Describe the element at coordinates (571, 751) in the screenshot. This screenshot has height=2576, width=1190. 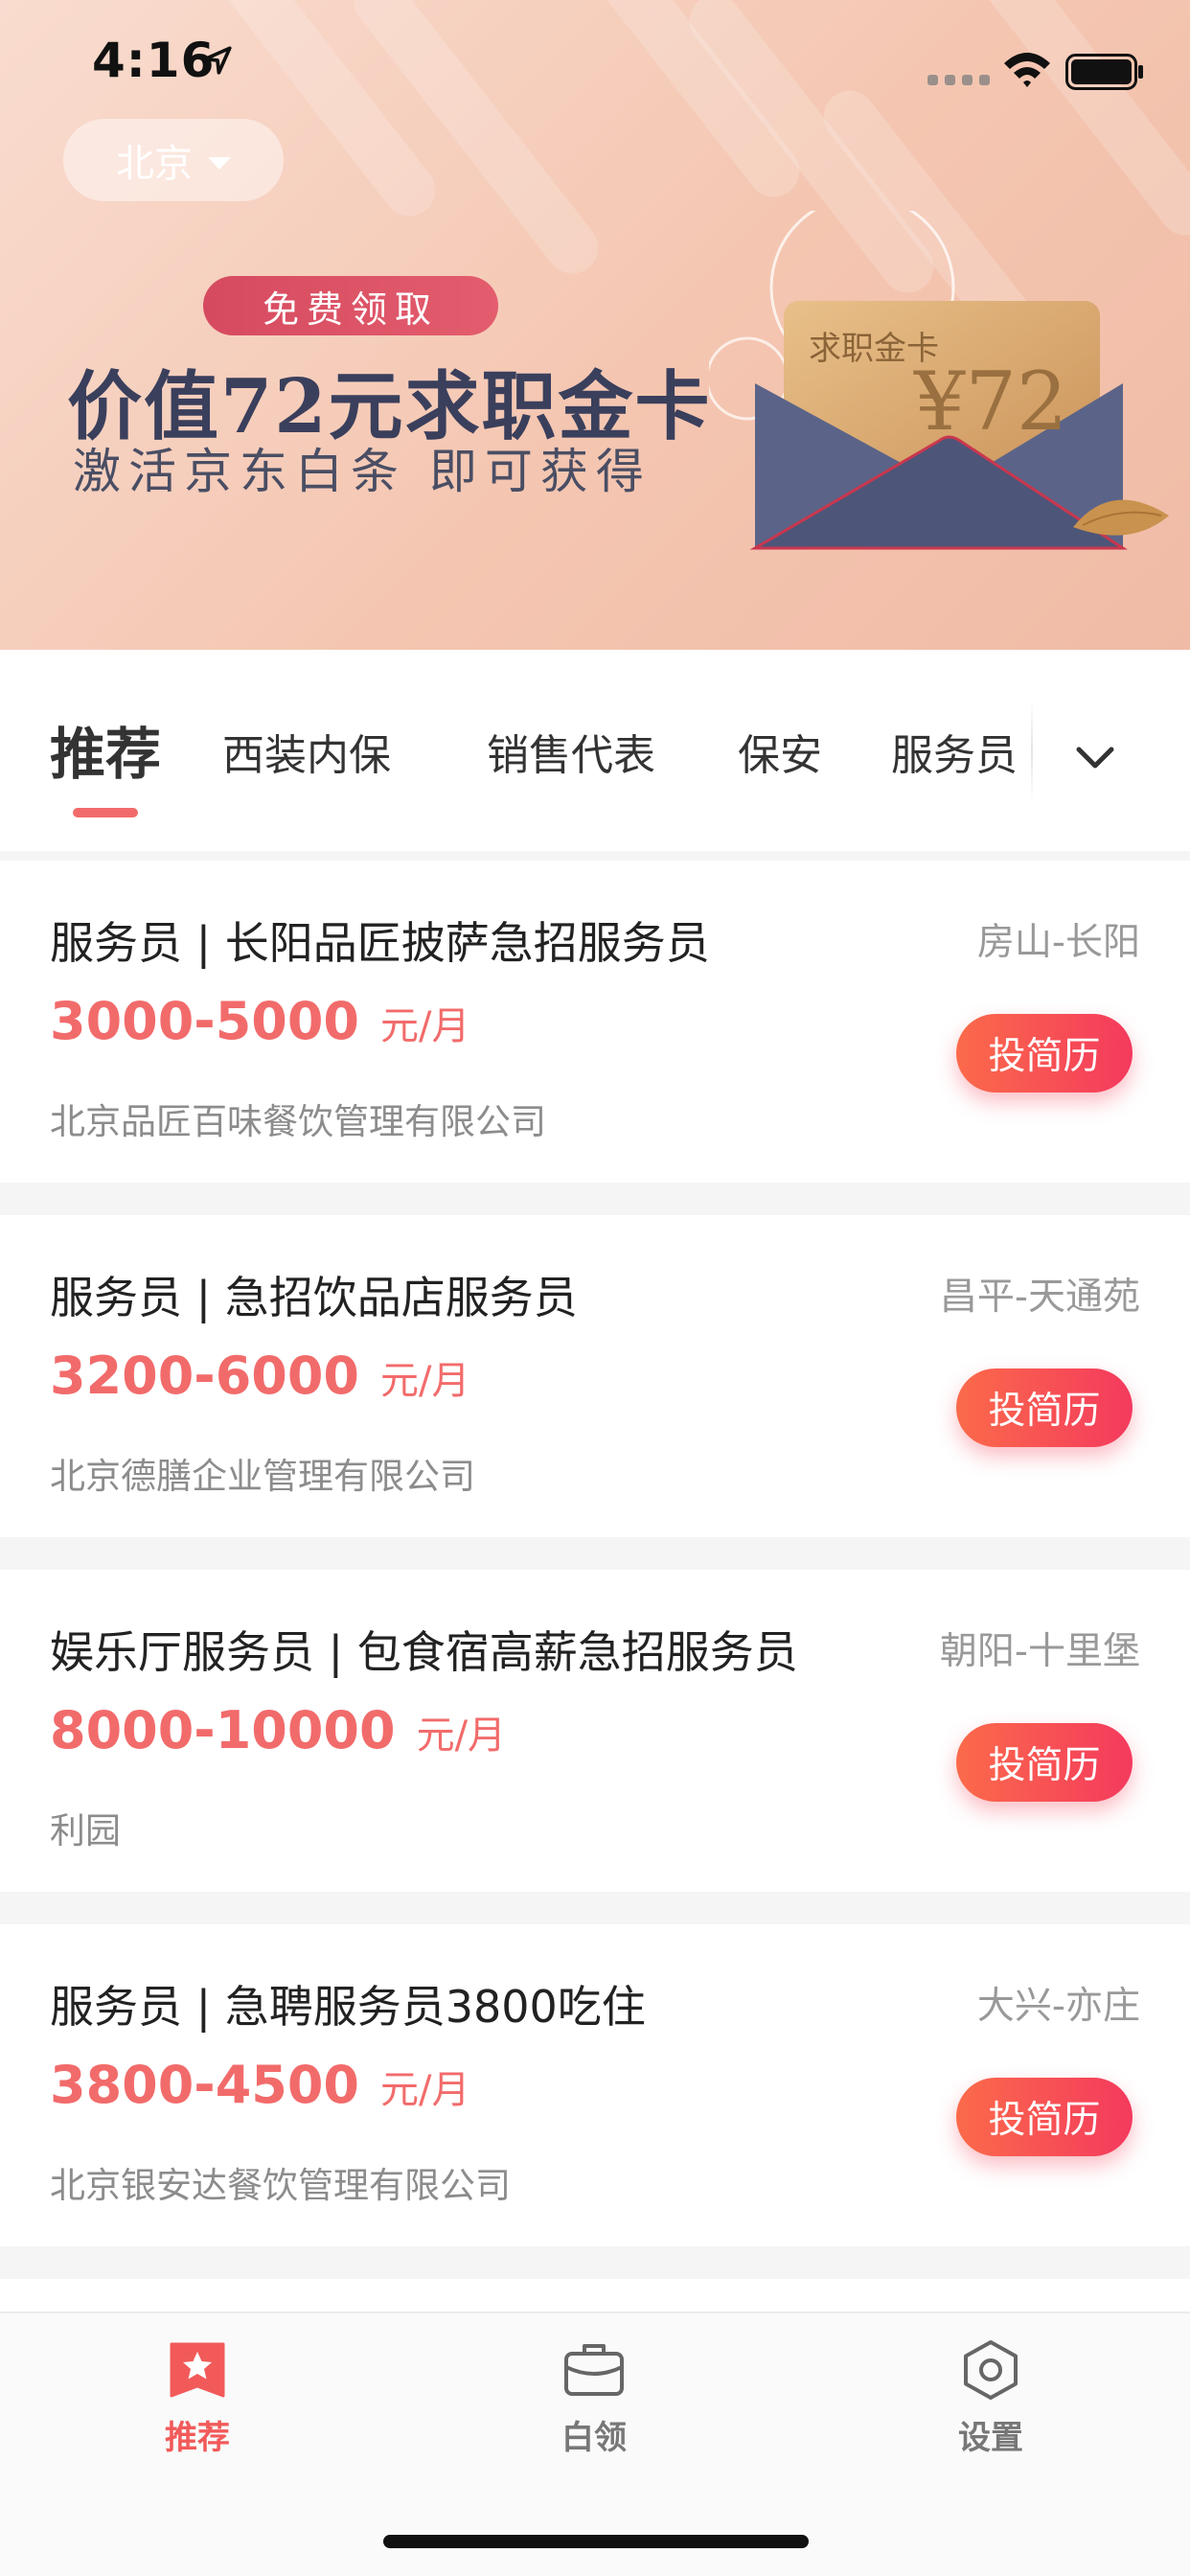
I see `tab-sales-rep: 销售代表` at that location.